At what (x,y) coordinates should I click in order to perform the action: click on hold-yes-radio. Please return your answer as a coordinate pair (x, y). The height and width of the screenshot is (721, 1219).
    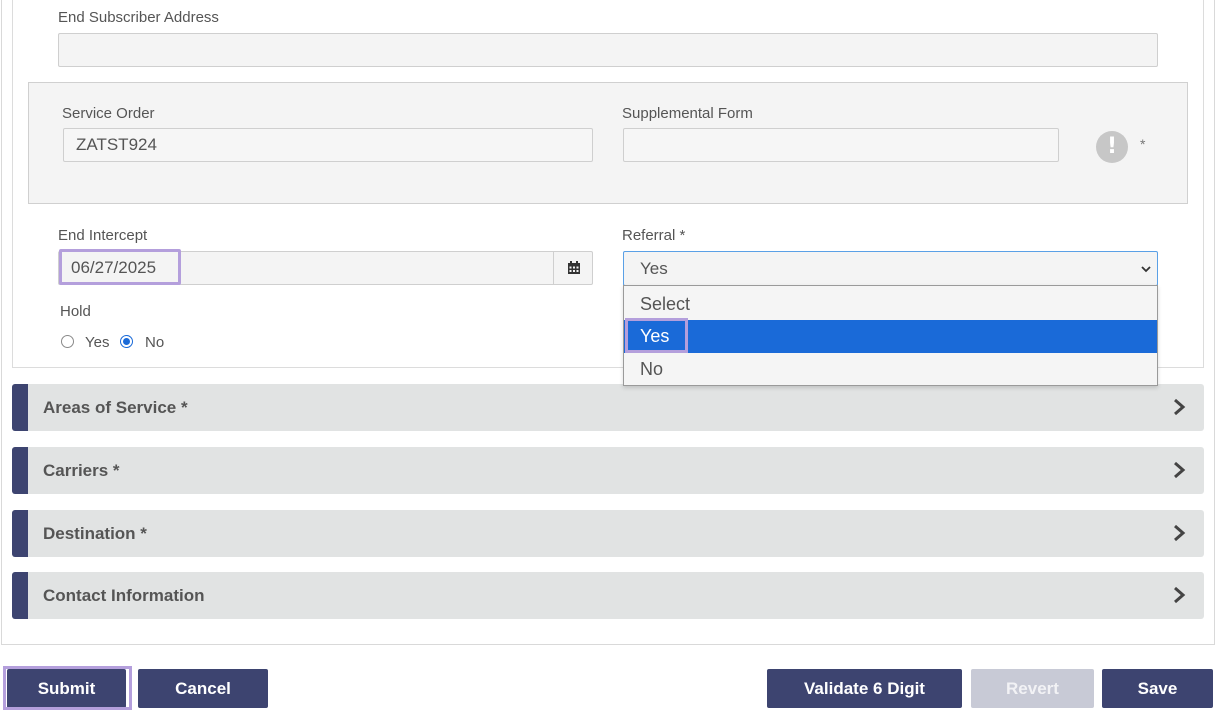
    Looking at the image, I should click on (67, 341).